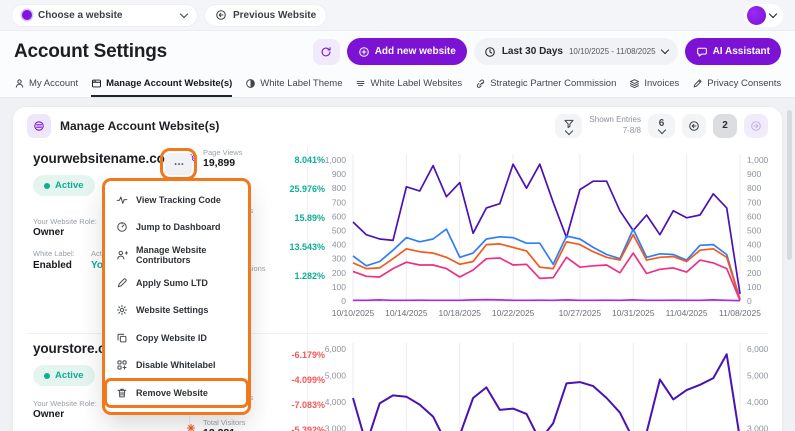 The height and width of the screenshot is (431, 795). I want to click on menu-item-label: Disable Whitelabel, so click(176, 365).